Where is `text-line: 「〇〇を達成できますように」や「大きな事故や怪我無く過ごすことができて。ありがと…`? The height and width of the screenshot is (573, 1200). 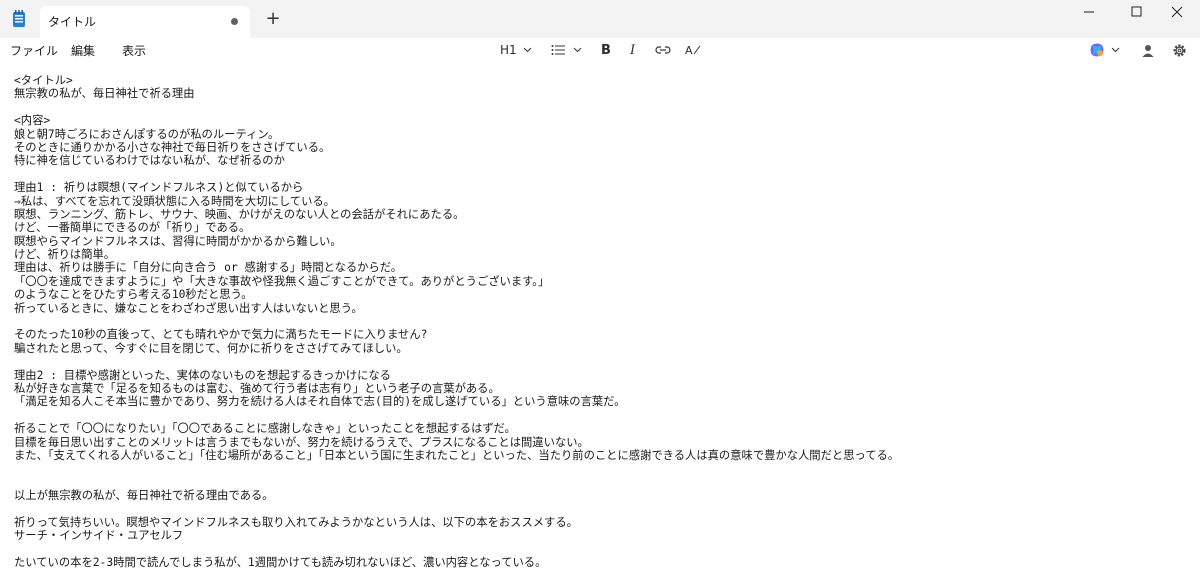
text-line: 「〇〇を達成できますように」や「大きな事故や怪我無く過ごすことができて。ありがと… is located at coordinates (282, 281).